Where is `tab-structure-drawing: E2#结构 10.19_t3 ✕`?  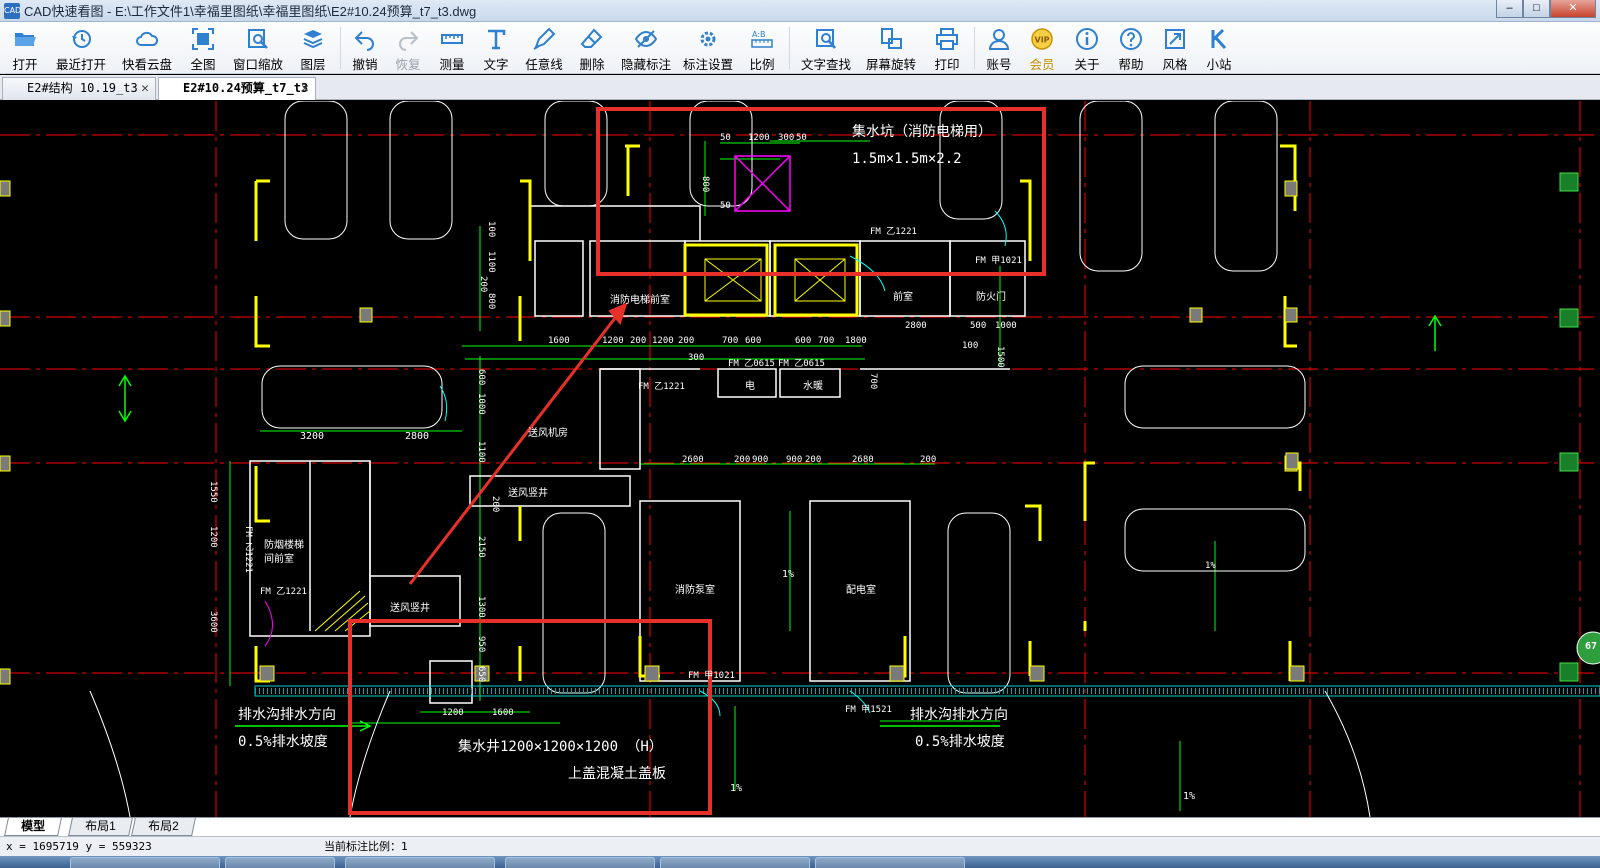
tab-structure-drawing: E2#结构 10.19_t3 ✕ is located at coordinates (79, 88).